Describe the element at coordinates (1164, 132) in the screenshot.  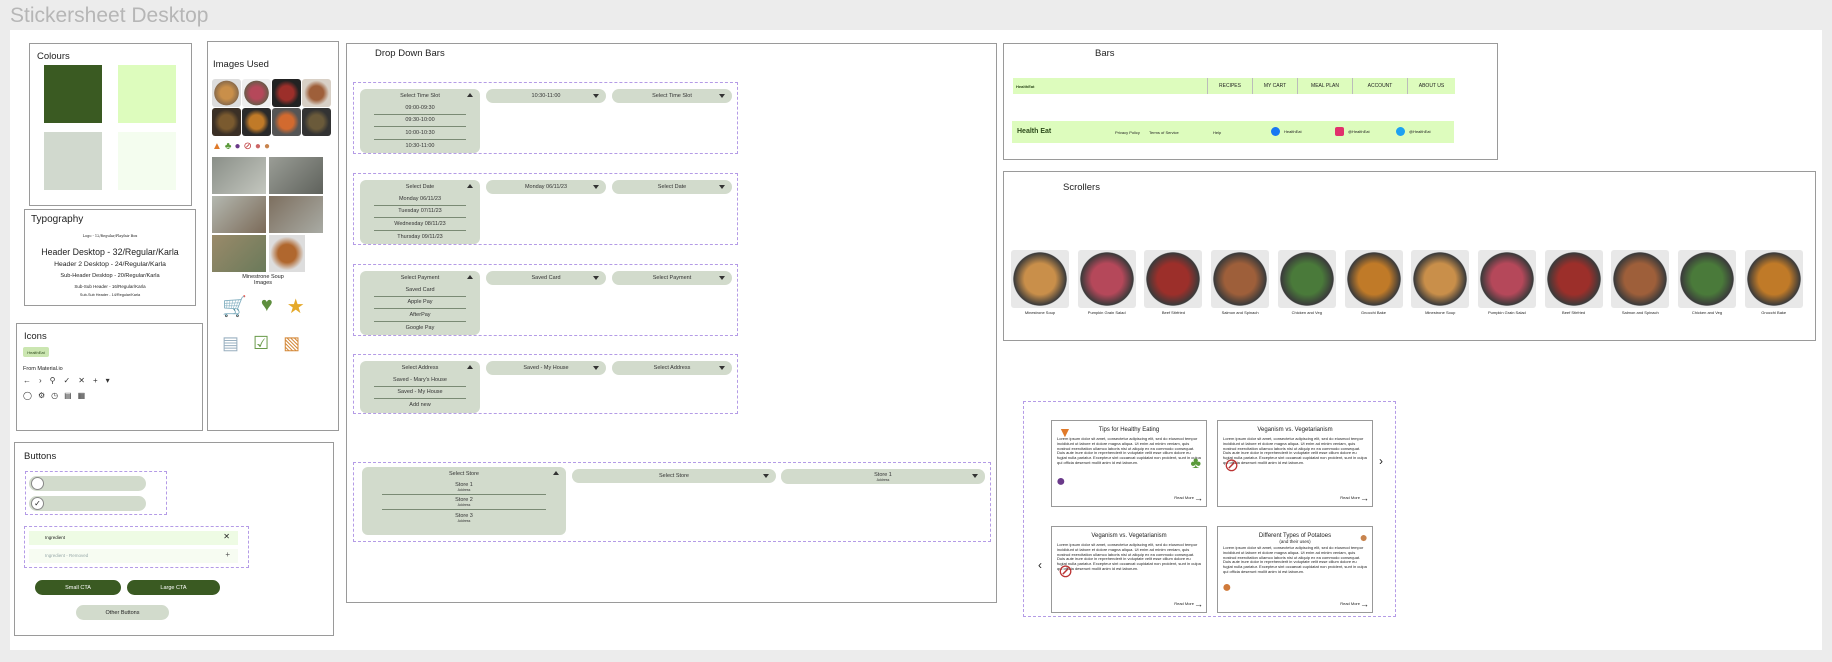
I see `footer-link-terms: Terms of Service` at that location.